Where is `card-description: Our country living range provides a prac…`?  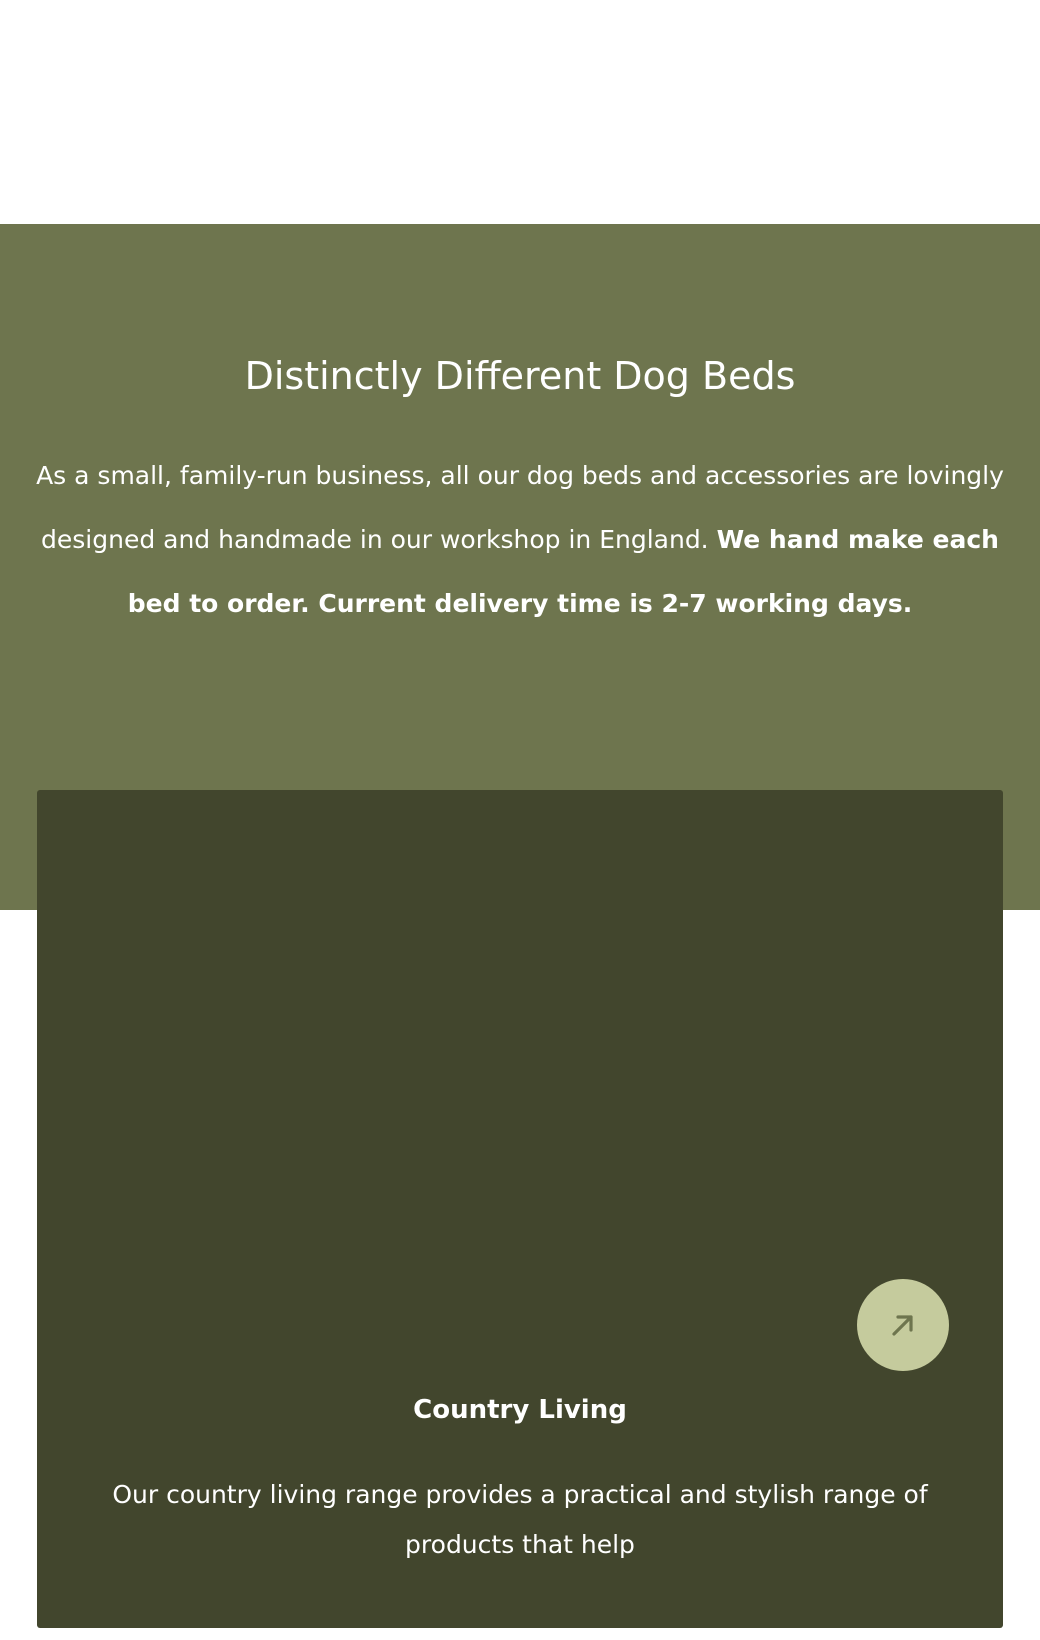 card-description: Our country living range provides a prac… is located at coordinates (520, 1519).